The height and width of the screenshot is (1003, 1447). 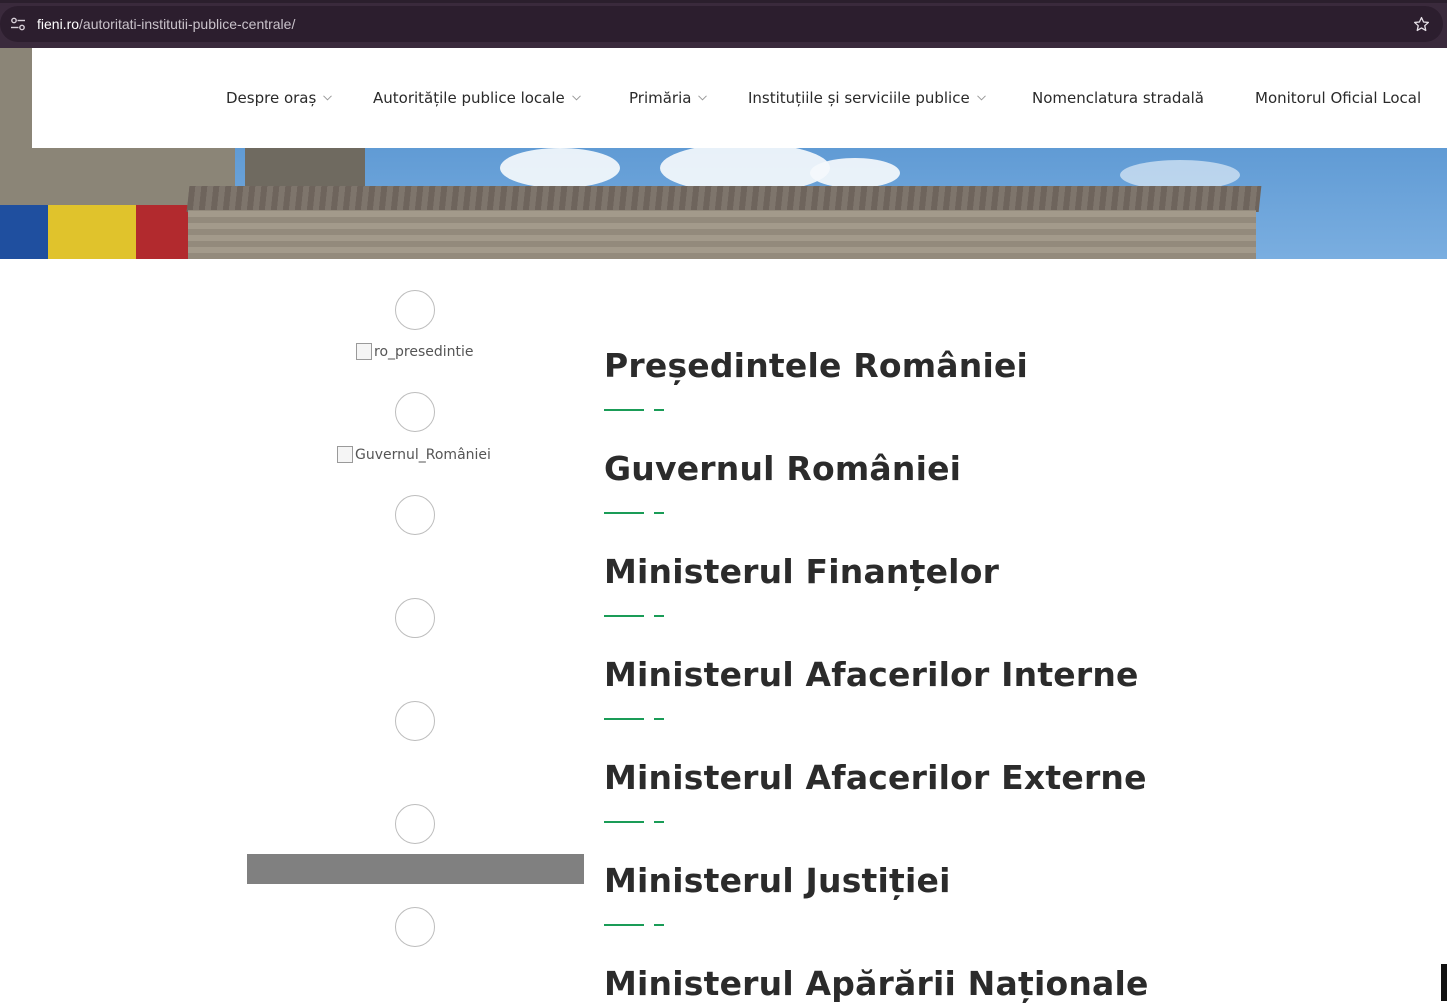 I want to click on nav-item-label: Nomenclatura stradală, so click(x=1118, y=98).